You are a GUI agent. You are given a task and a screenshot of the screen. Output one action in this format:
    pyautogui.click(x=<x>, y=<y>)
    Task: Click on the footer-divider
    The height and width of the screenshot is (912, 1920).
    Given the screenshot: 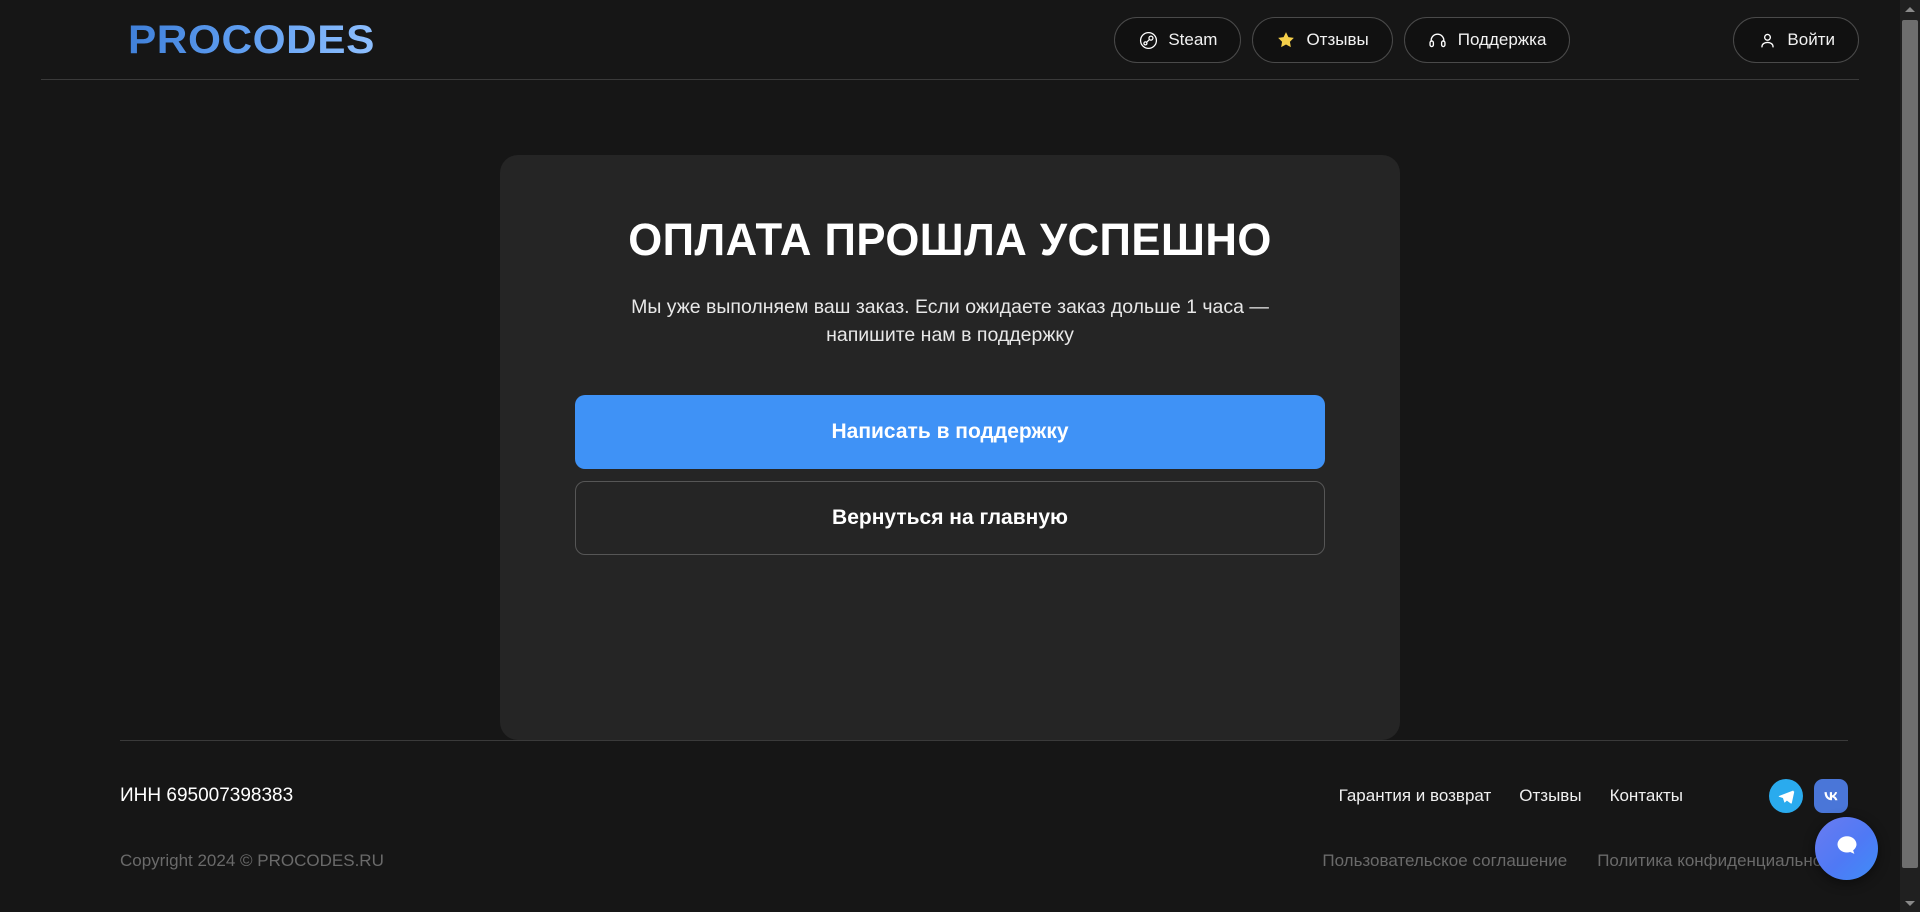 What is the action you would take?
    pyautogui.click(x=984, y=740)
    